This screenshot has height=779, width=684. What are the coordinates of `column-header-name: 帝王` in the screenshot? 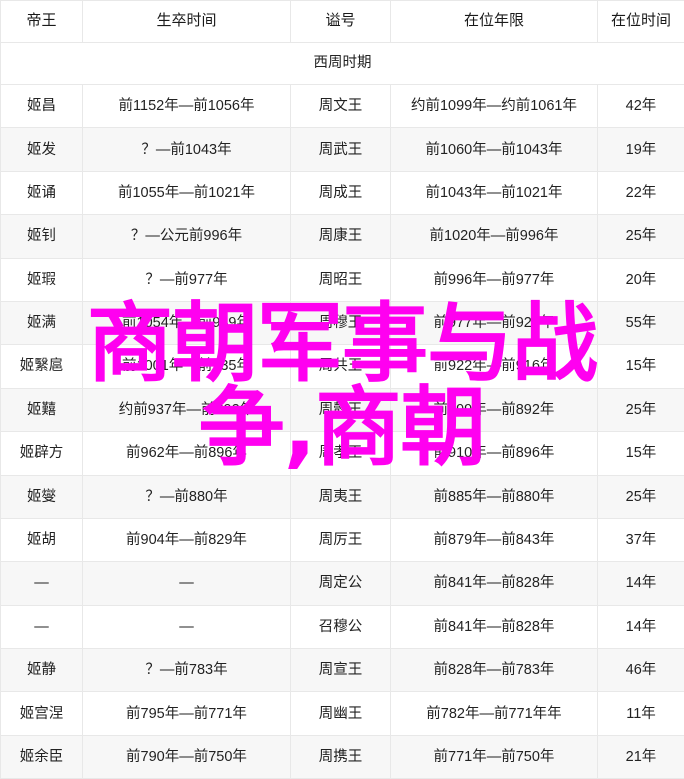 It's located at (42, 22).